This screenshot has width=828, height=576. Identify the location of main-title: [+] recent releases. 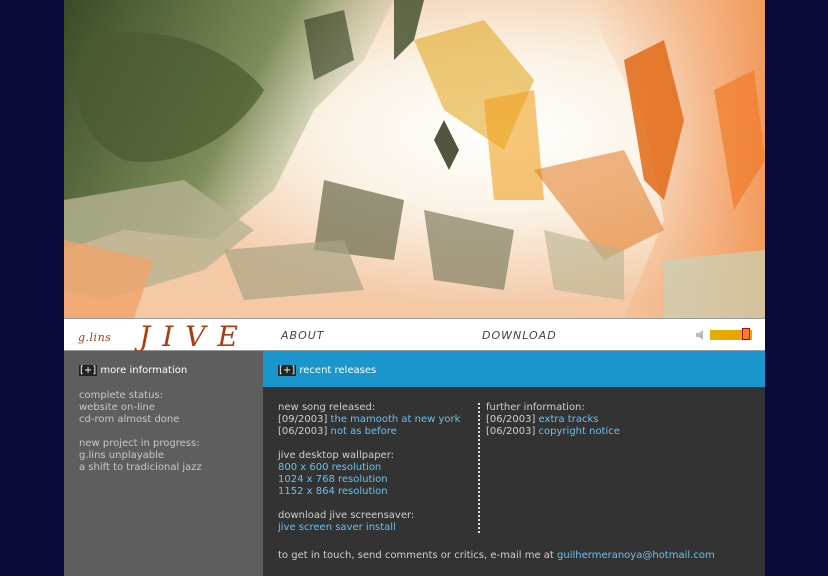
(327, 370).